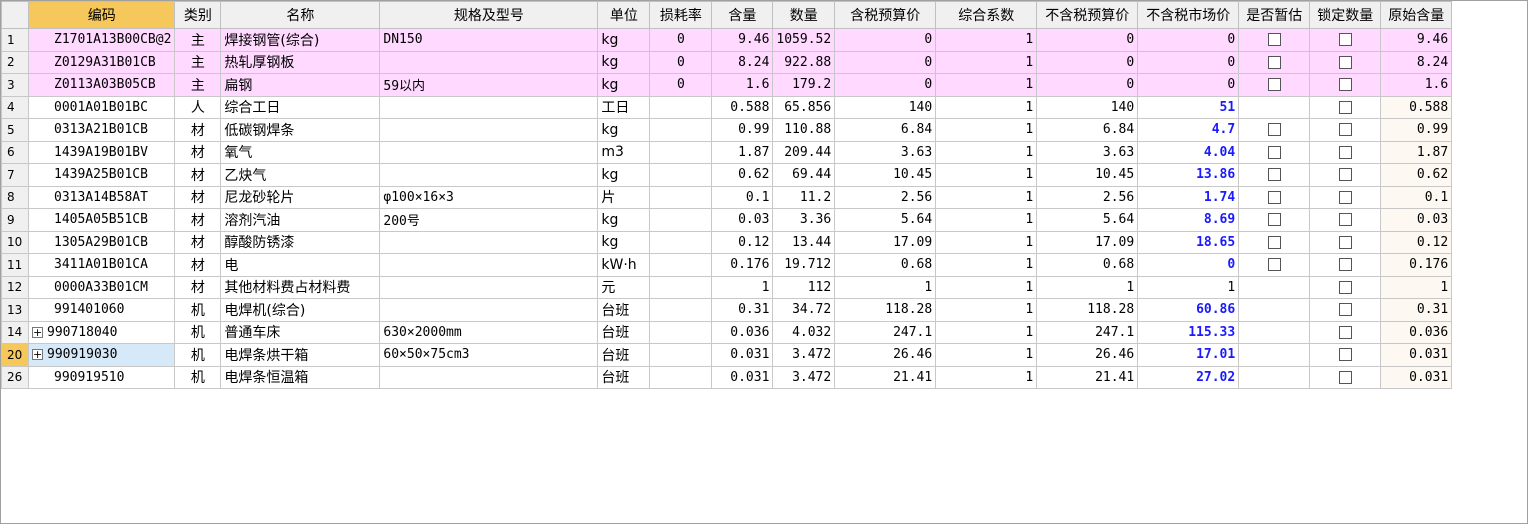 The image size is (1528, 524). What do you see at coordinates (1188, 287) in the screenshot?
I see `cell-notax-market-price: 1` at bounding box center [1188, 287].